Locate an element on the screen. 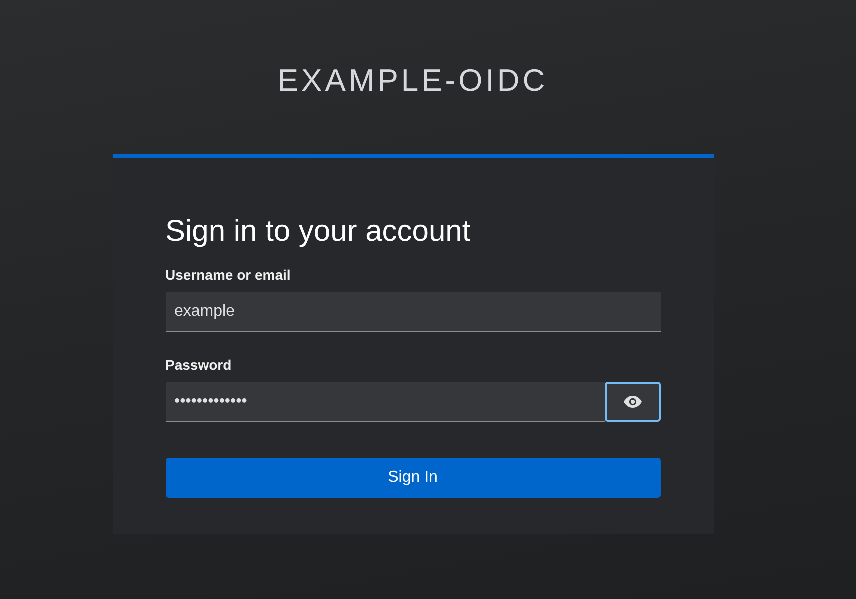 The image size is (856, 599). field-label: Password is located at coordinates (199, 365).